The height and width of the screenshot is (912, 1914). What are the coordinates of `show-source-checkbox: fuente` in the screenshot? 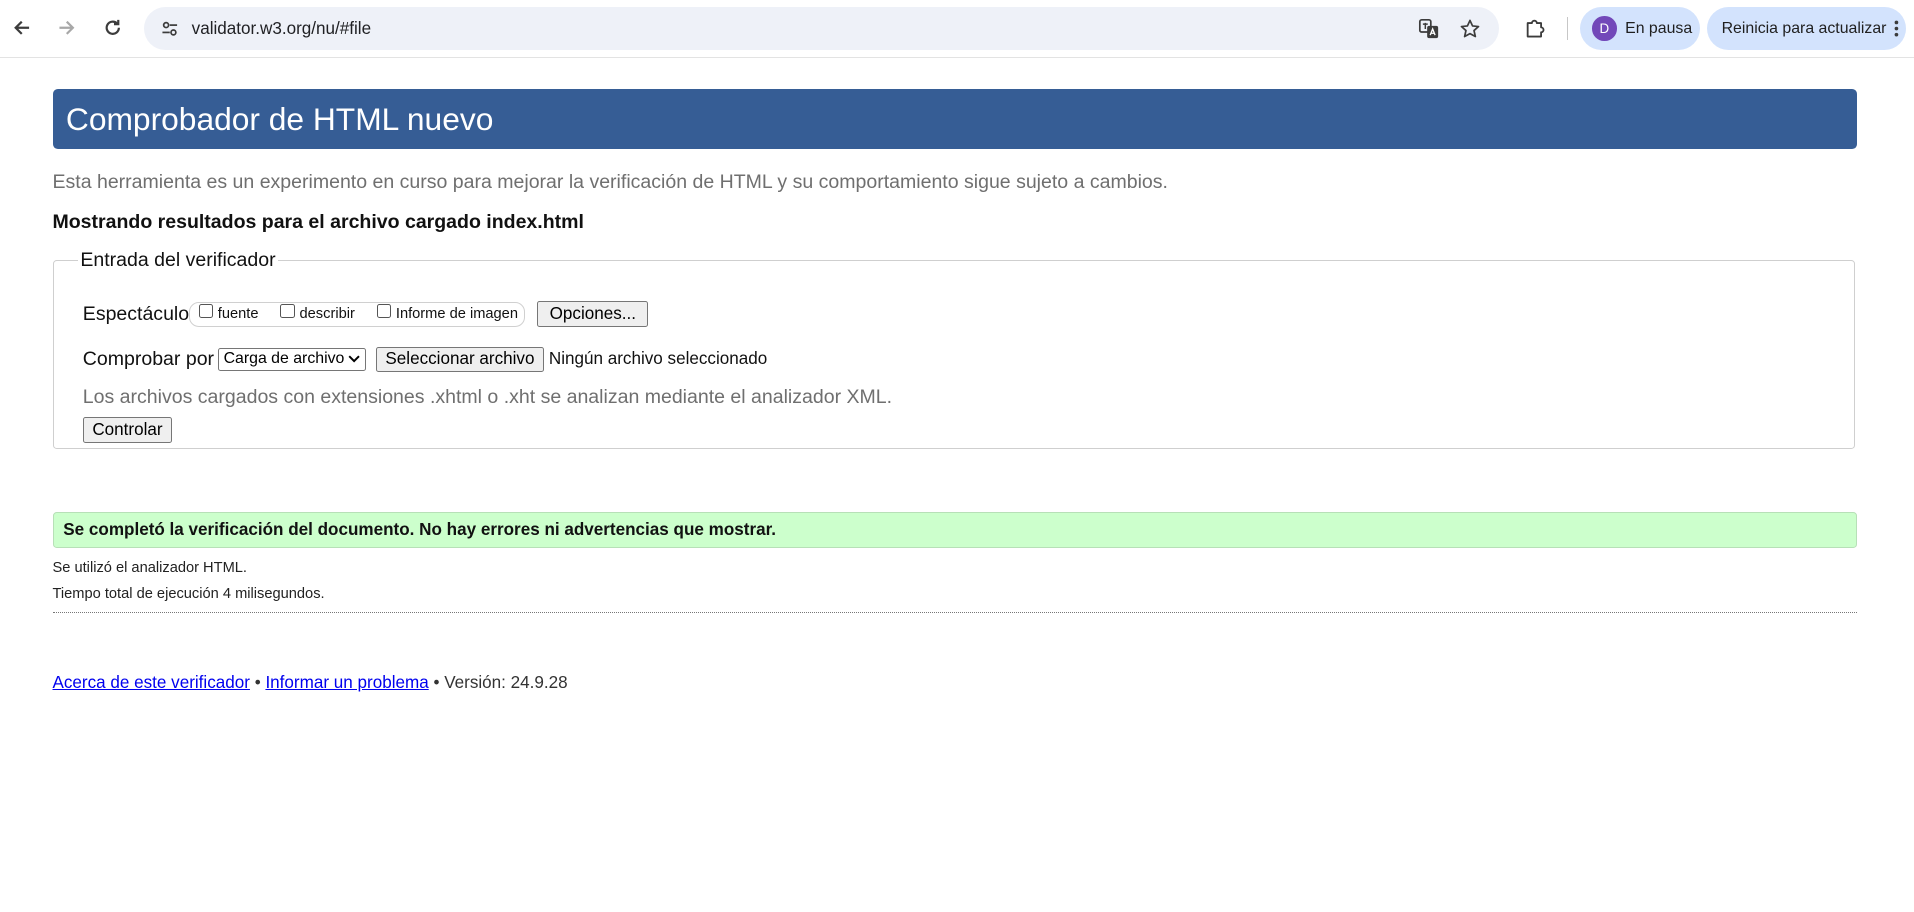 It's located at (228, 313).